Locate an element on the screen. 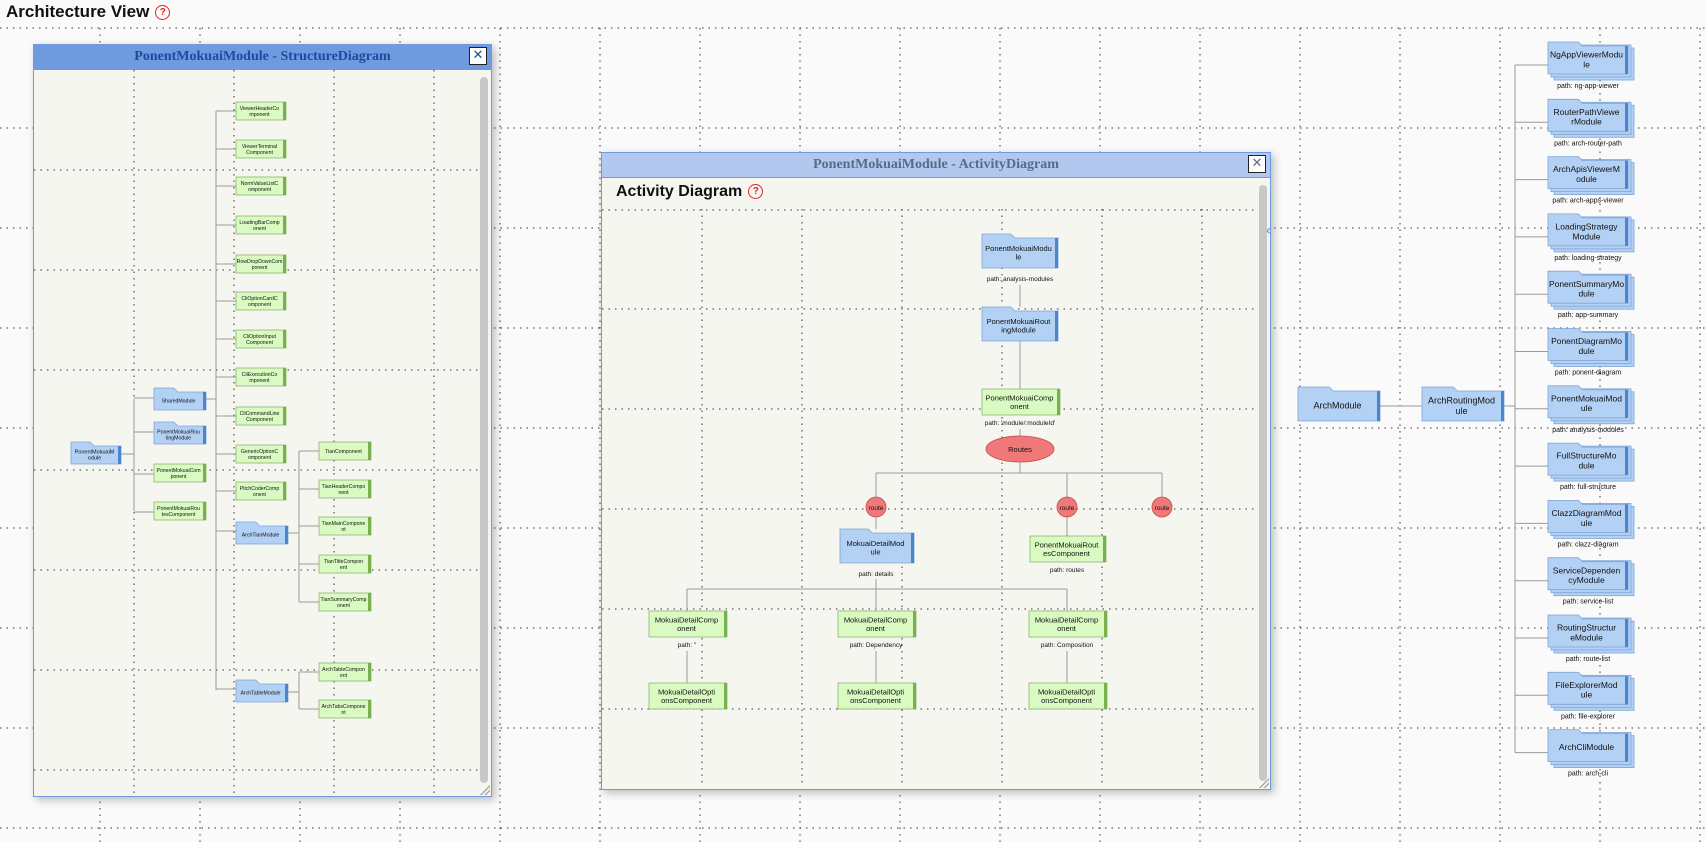  activity-window-title: PonentMokuaiModule - ActivityDiagram is located at coordinates (936, 164).